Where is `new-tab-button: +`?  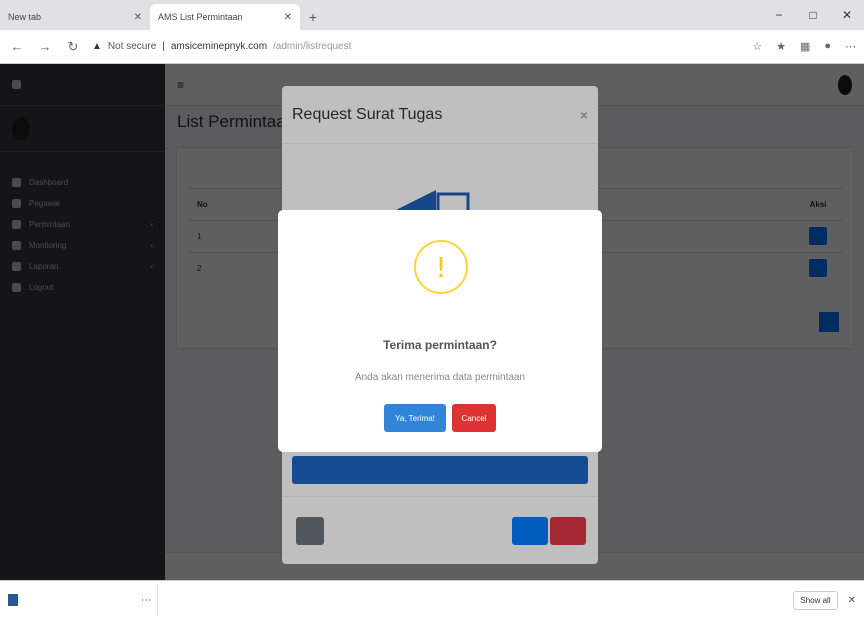
new-tab-button: + is located at coordinates (313, 17).